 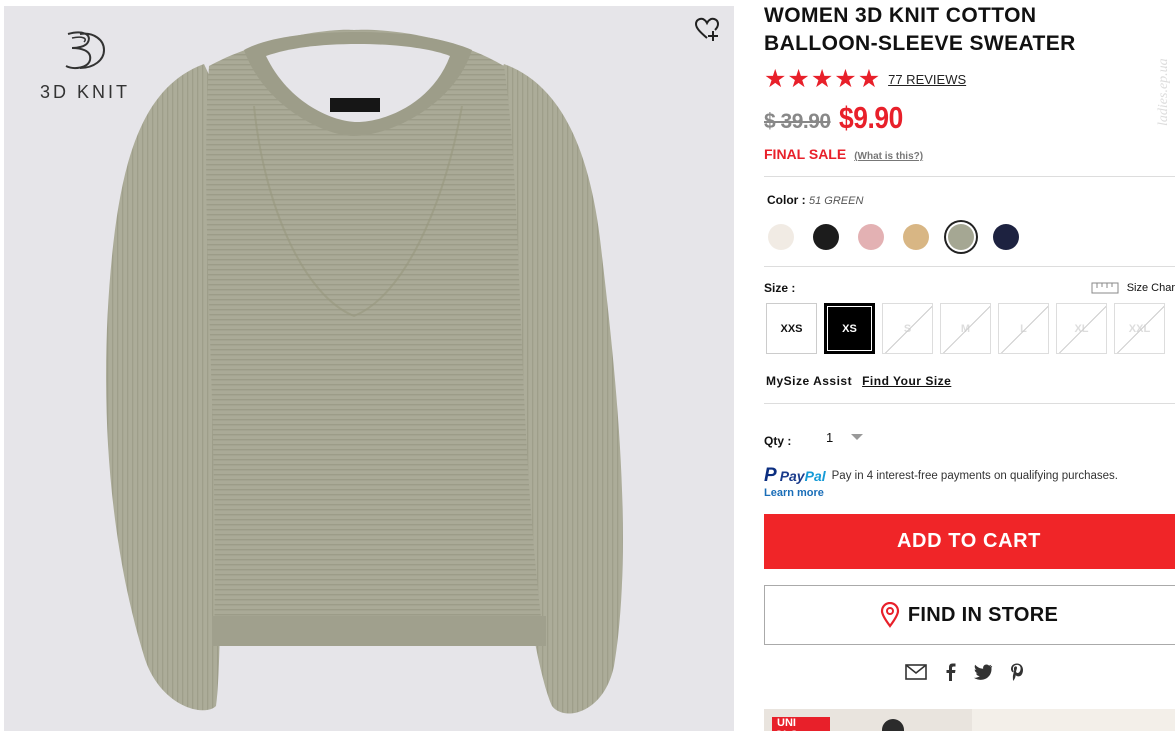 I want to click on share-icons, so click(x=1040, y=672).